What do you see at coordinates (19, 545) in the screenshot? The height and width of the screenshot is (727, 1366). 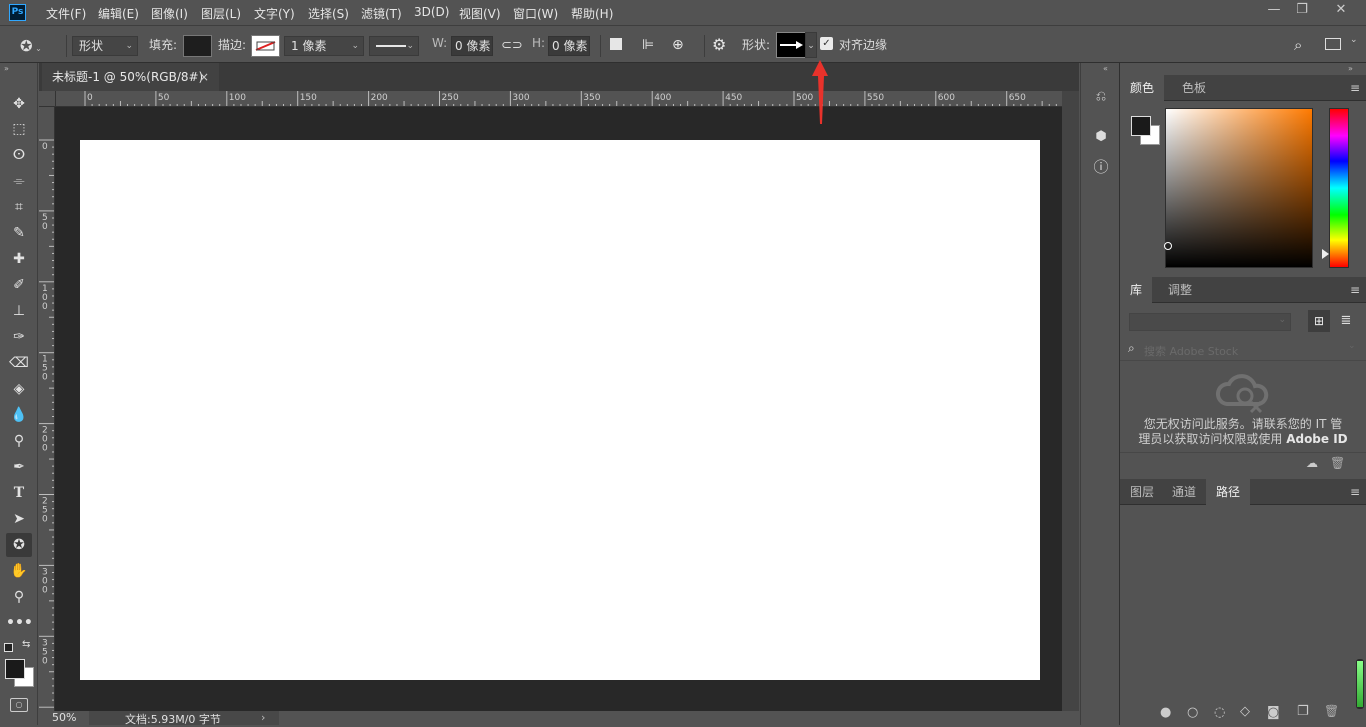 I see `custom-shape-tool-icon: ✪` at bounding box center [19, 545].